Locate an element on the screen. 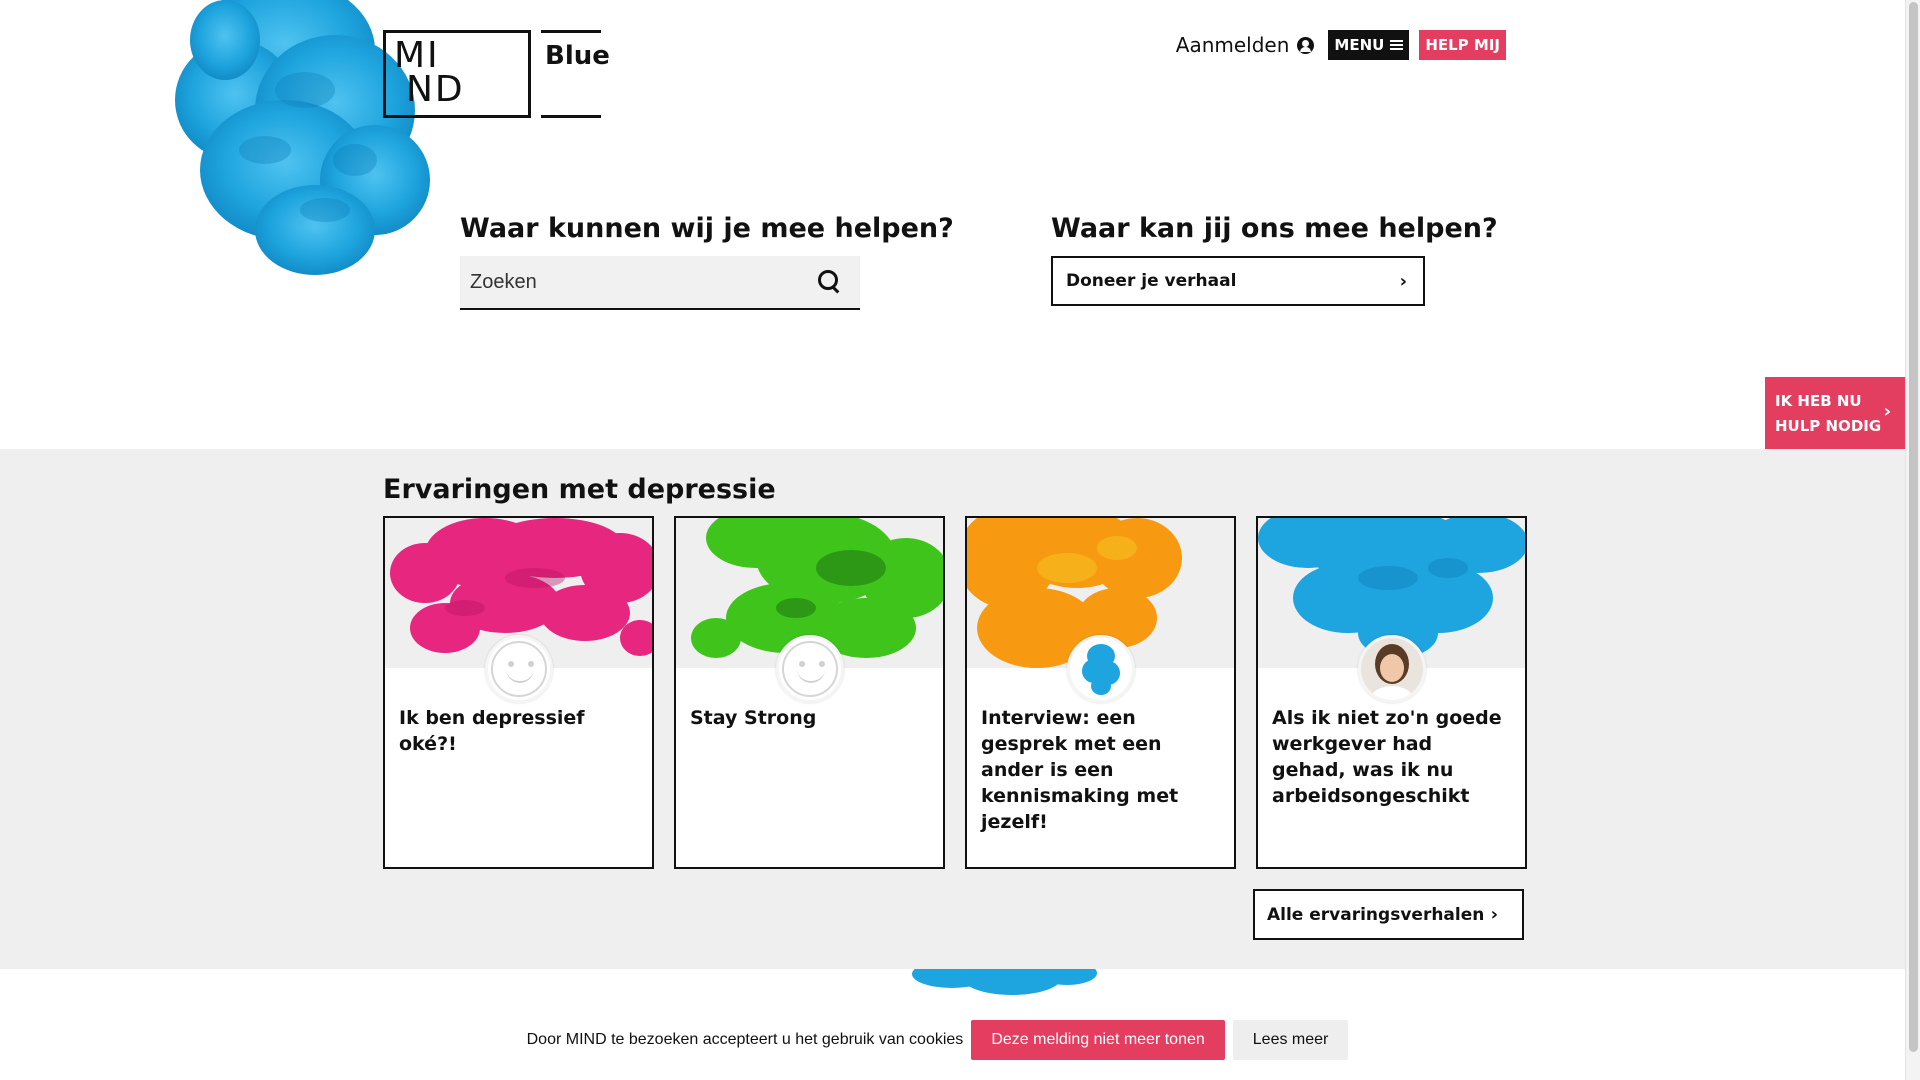  person-photo is located at coordinates (1391, 669).